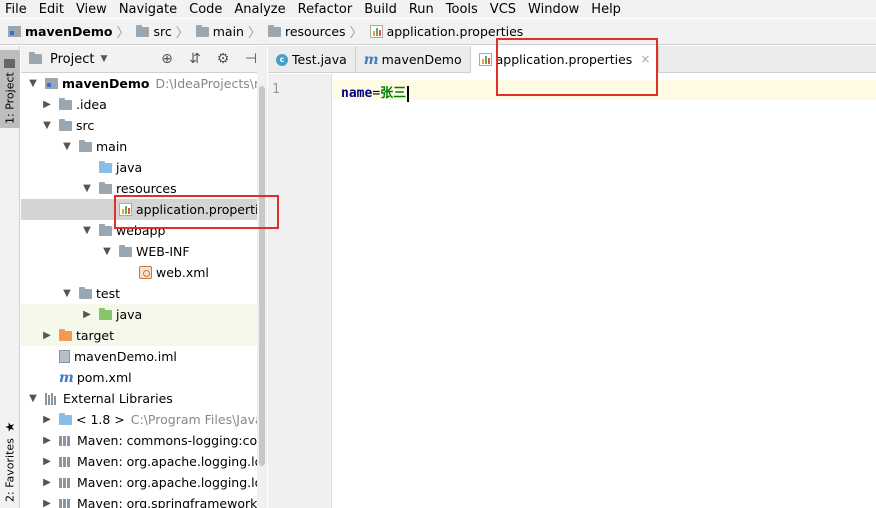 The height and width of the screenshot is (508, 876). What do you see at coordinates (300, 291) in the screenshot?
I see `line-gutter: 1` at bounding box center [300, 291].